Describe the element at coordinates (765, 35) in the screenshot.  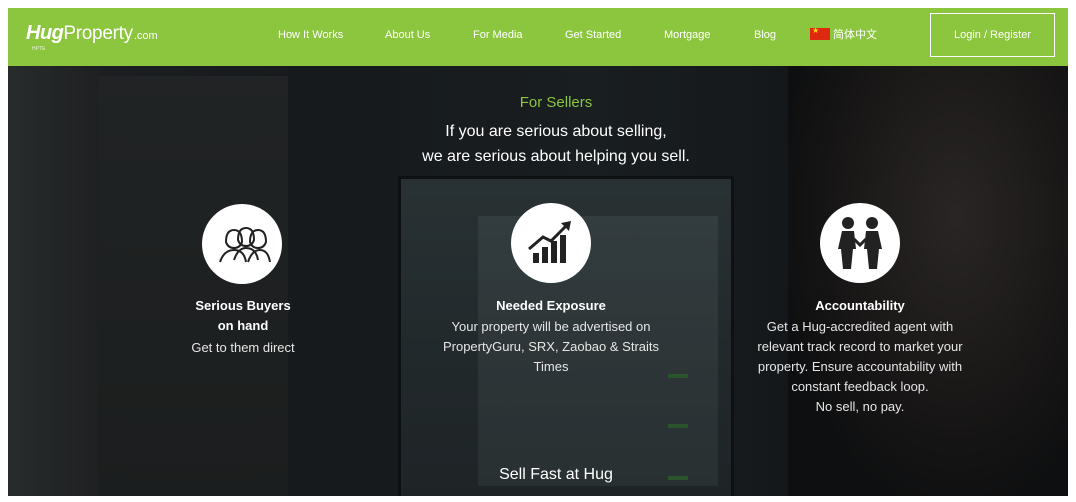
I see `nav-blog: Blog` at that location.